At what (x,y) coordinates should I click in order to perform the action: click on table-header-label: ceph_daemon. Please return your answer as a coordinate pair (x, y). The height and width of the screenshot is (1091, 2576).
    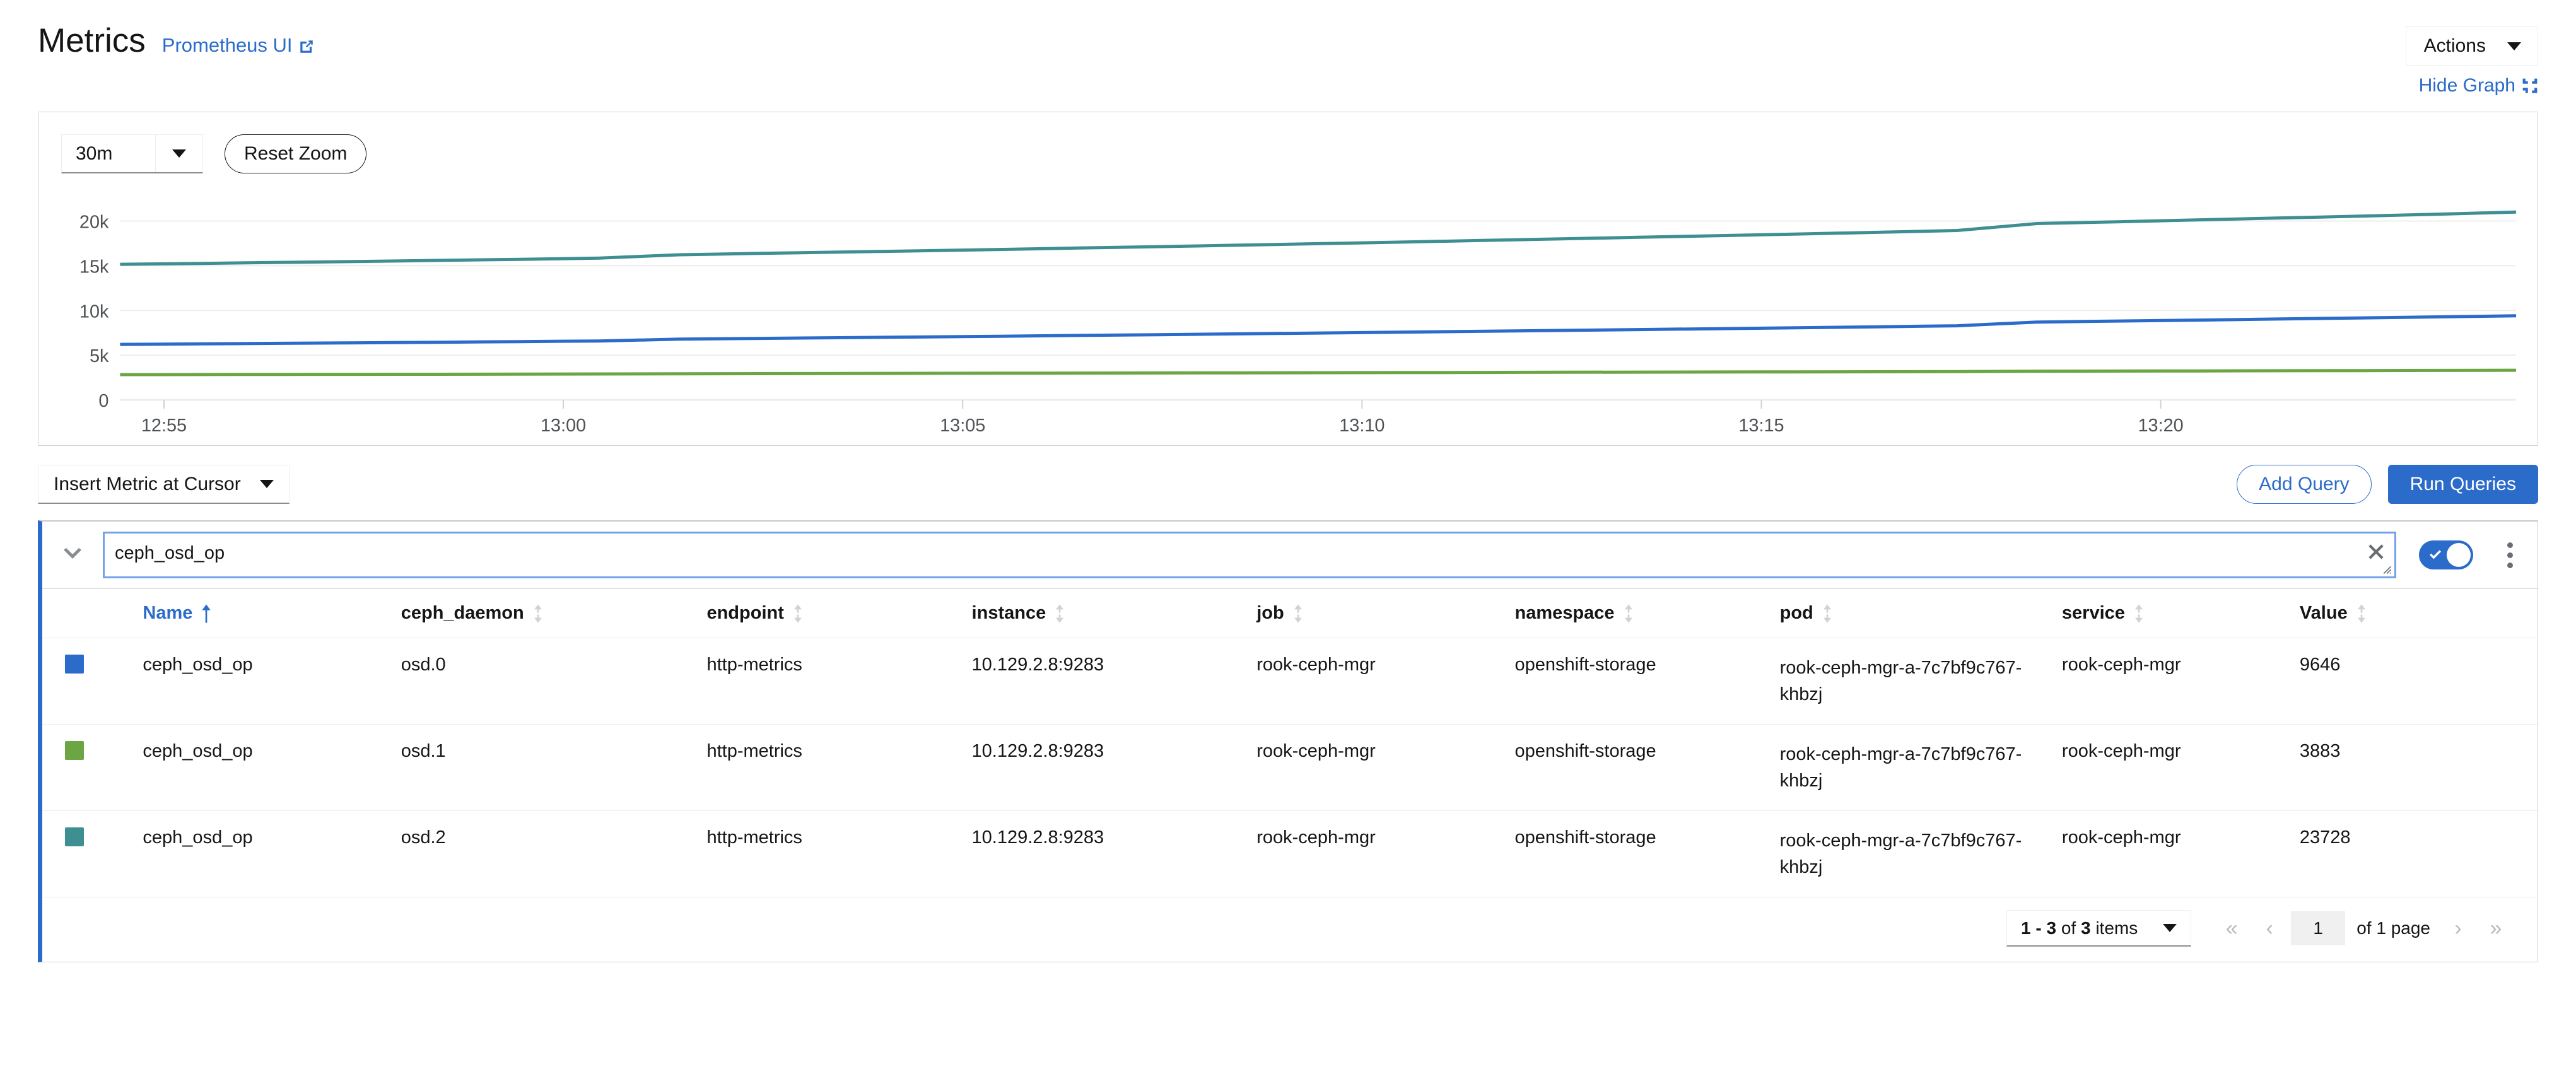
    Looking at the image, I should click on (462, 613).